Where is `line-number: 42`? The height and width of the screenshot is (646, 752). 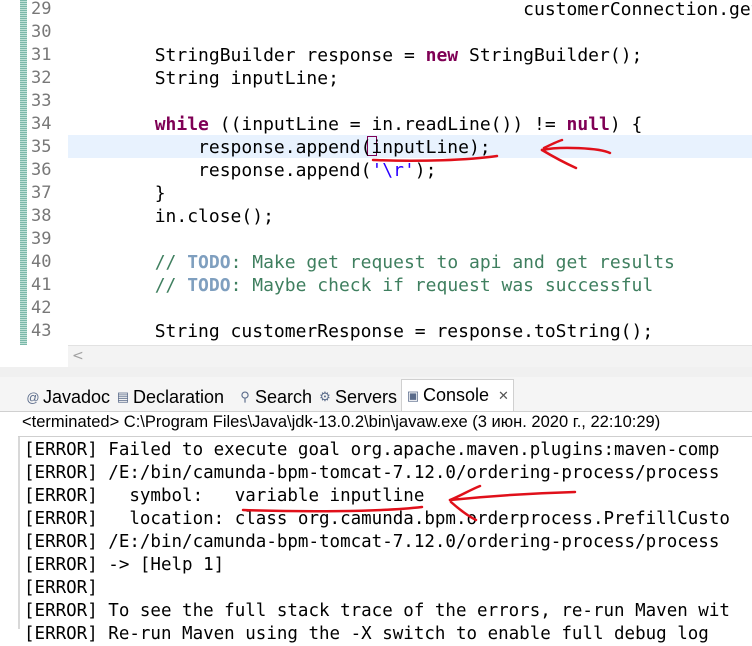 line-number: 42 is located at coordinates (41, 308).